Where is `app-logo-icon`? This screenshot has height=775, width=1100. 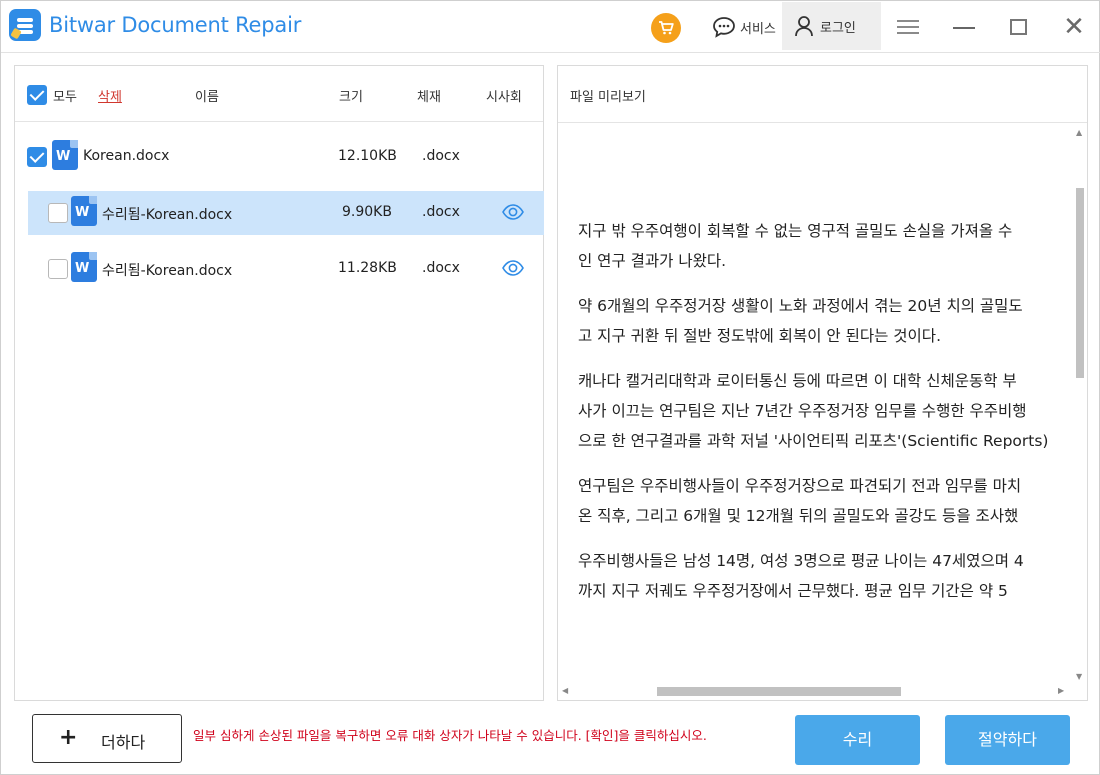
app-logo-icon is located at coordinates (25, 25).